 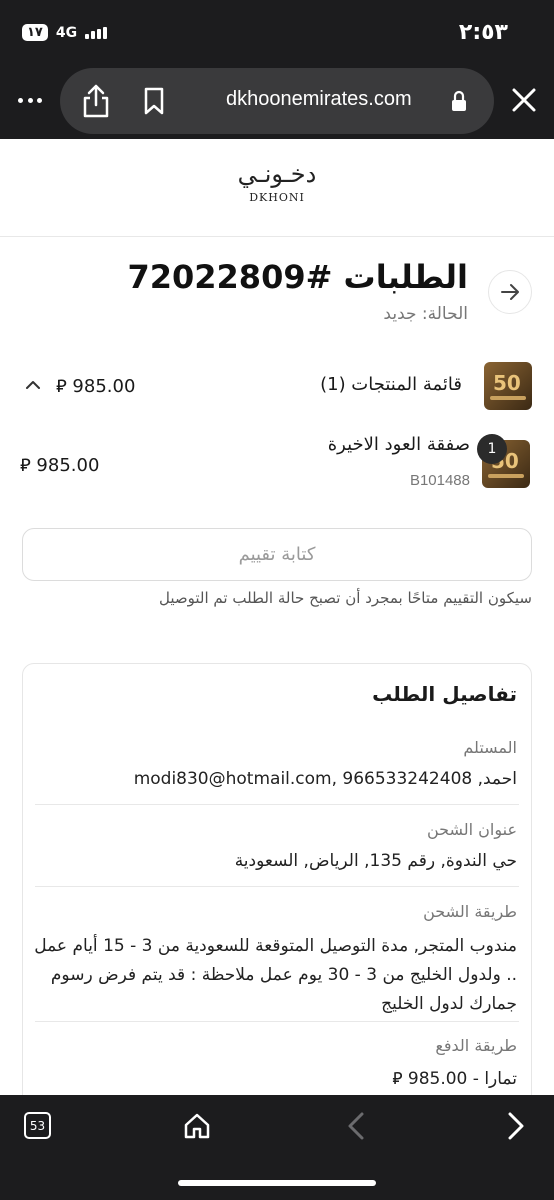 What do you see at coordinates (277, 1183) in the screenshot?
I see `home-indicator` at bounding box center [277, 1183].